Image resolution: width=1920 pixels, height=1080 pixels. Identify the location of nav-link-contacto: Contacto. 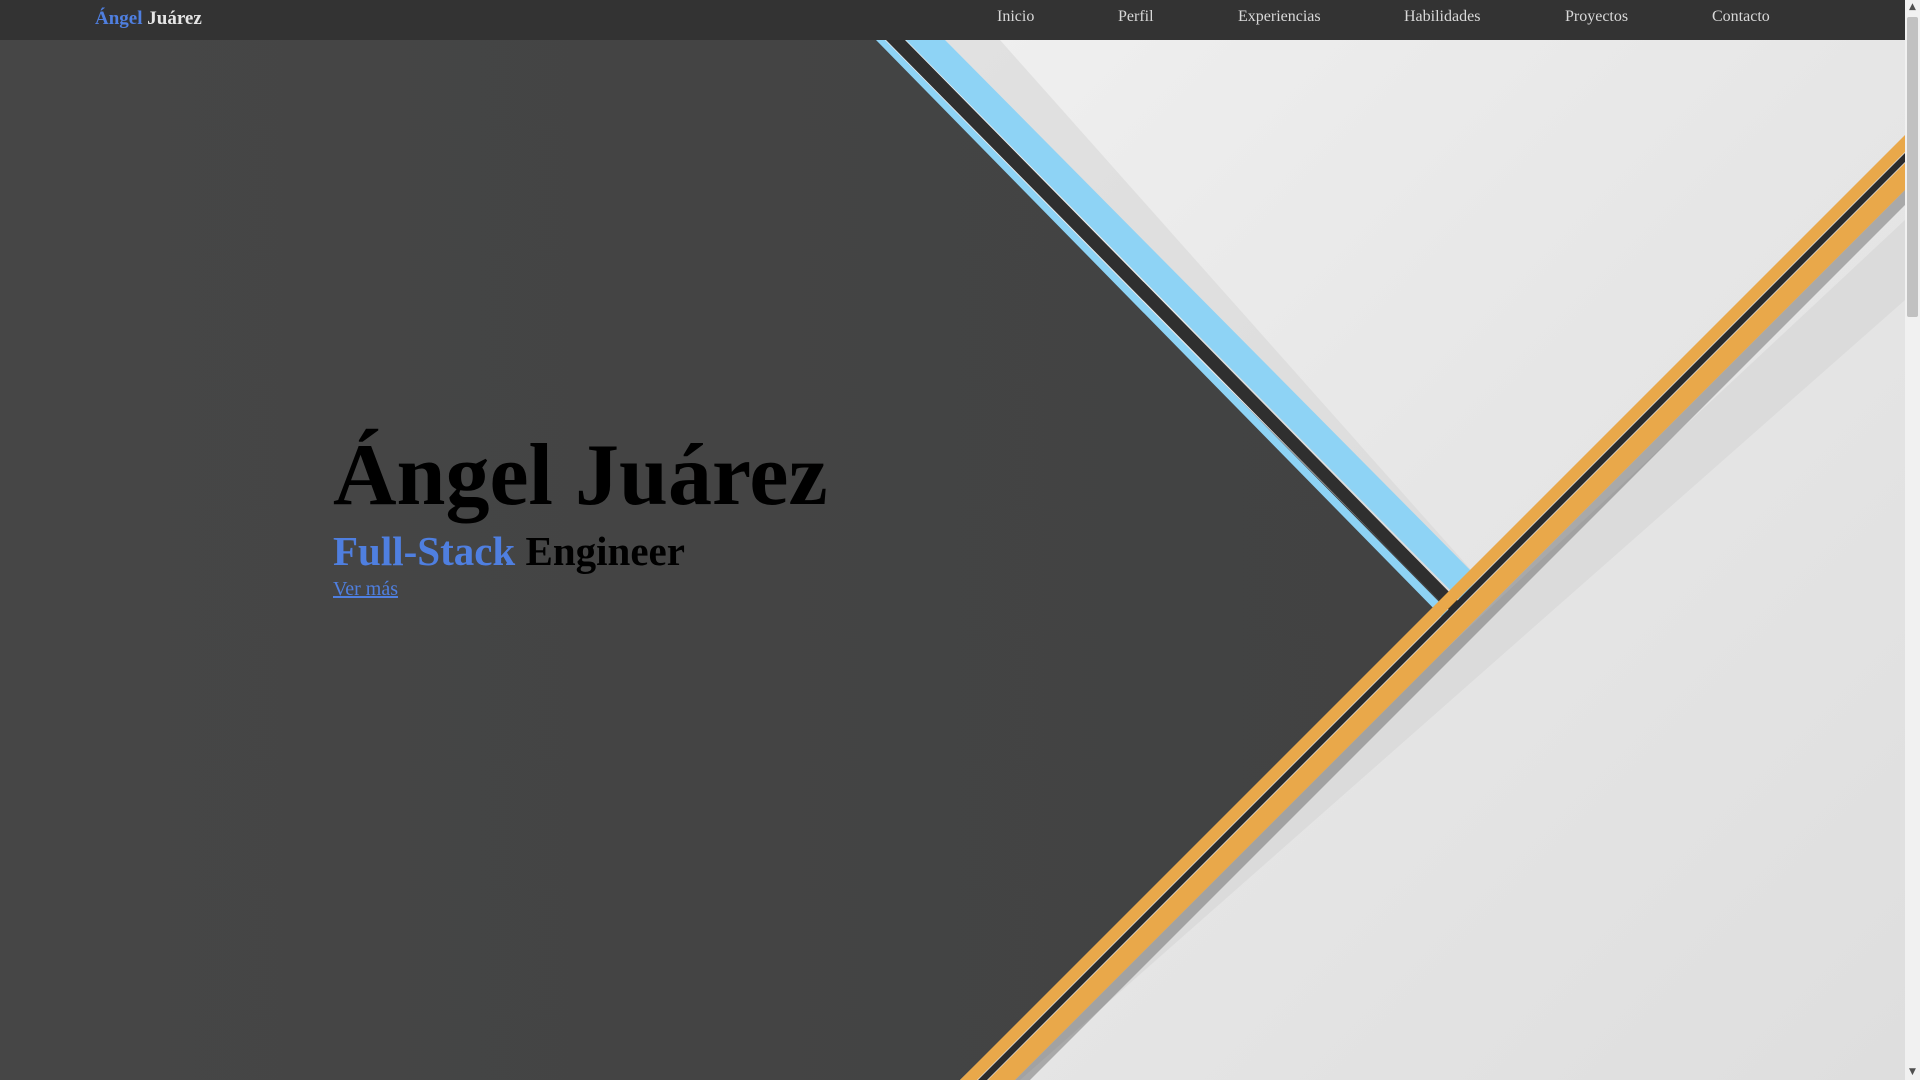
(1741, 17).